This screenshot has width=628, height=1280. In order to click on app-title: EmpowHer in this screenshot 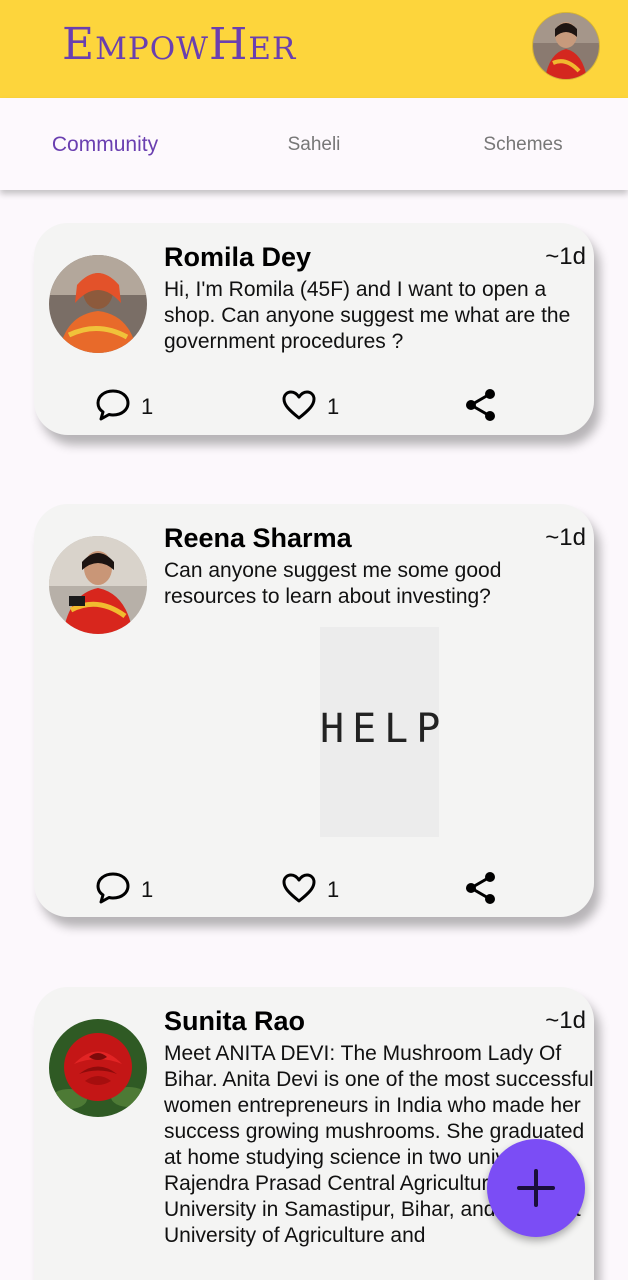, I will do `click(179, 44)`.